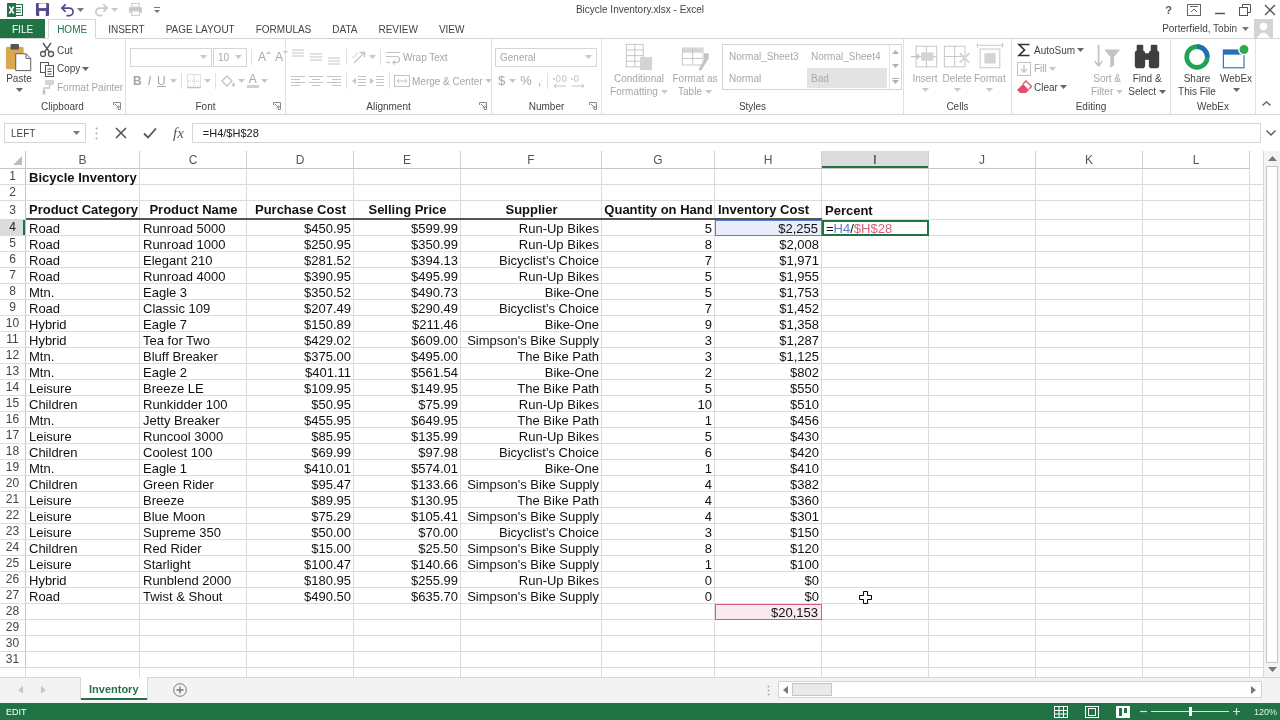 This screenshot has width=1280, height=720. Describe the element at coordinates (331, 452) in the screenshot. I see `purchase-cost: $69.99` at that location.